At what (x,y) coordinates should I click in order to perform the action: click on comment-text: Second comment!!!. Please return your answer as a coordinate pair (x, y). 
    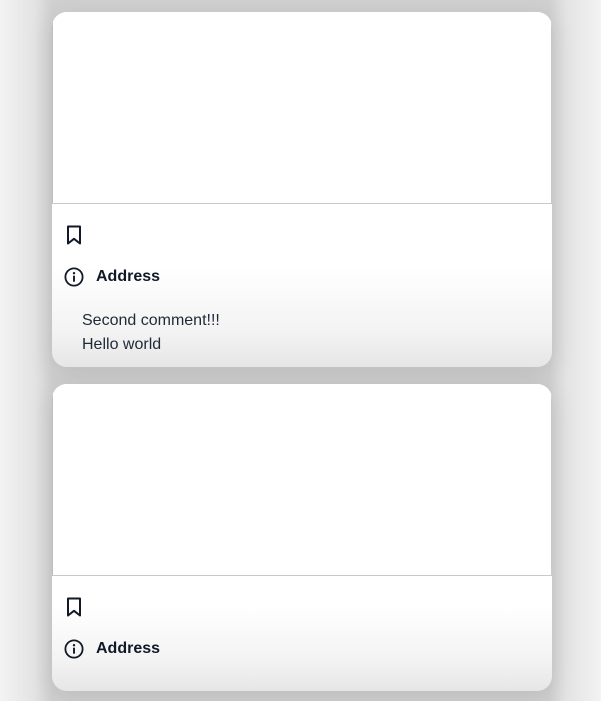
    Looking at the image, I should click on (151, 320).